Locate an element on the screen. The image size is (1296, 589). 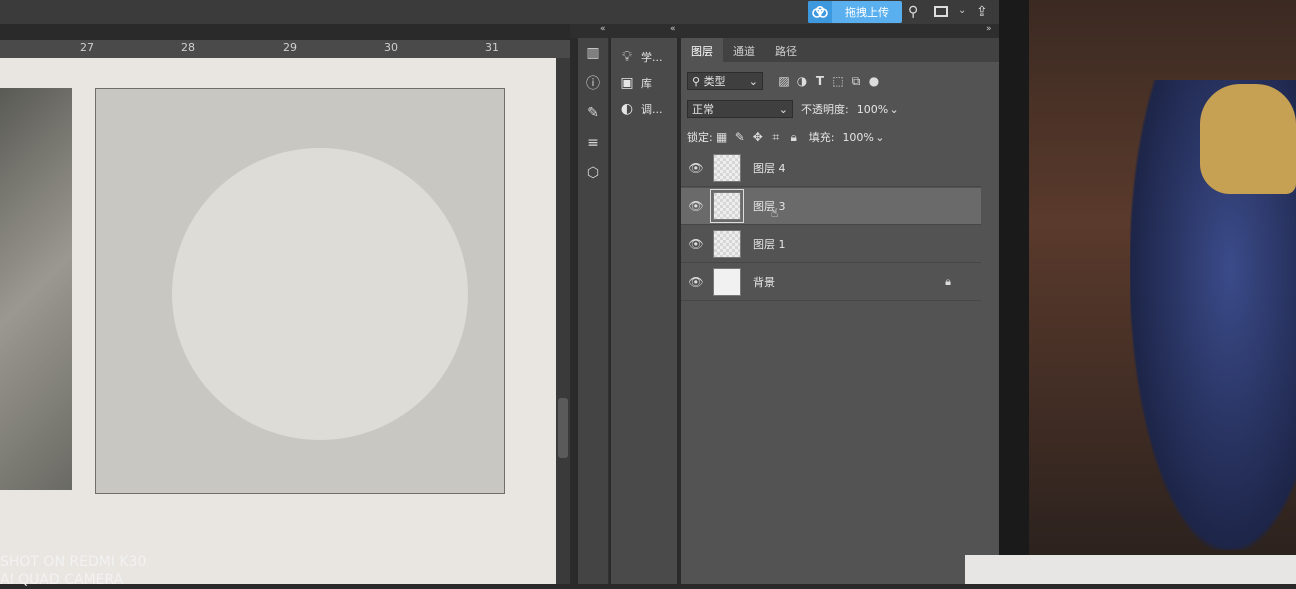
lock-all-icon: 🔒︎ is located at coordinates (794, 137).